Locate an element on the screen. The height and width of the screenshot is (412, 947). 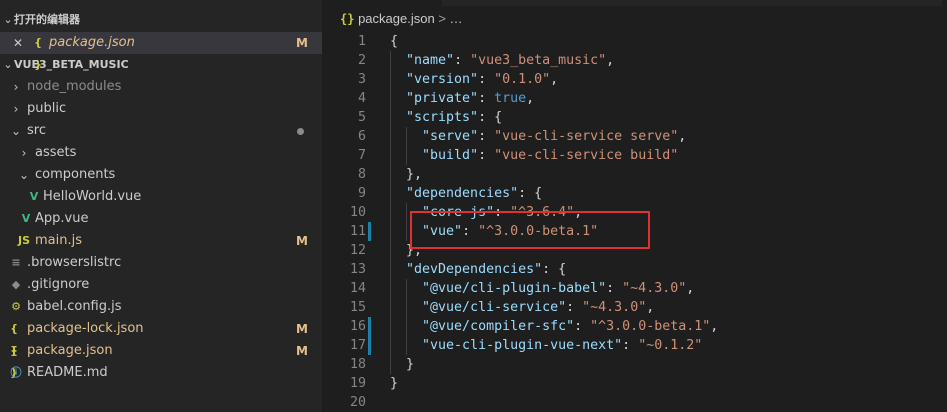
file-tree-item: { } package-lock.json M is located at coordinates (161, 337).